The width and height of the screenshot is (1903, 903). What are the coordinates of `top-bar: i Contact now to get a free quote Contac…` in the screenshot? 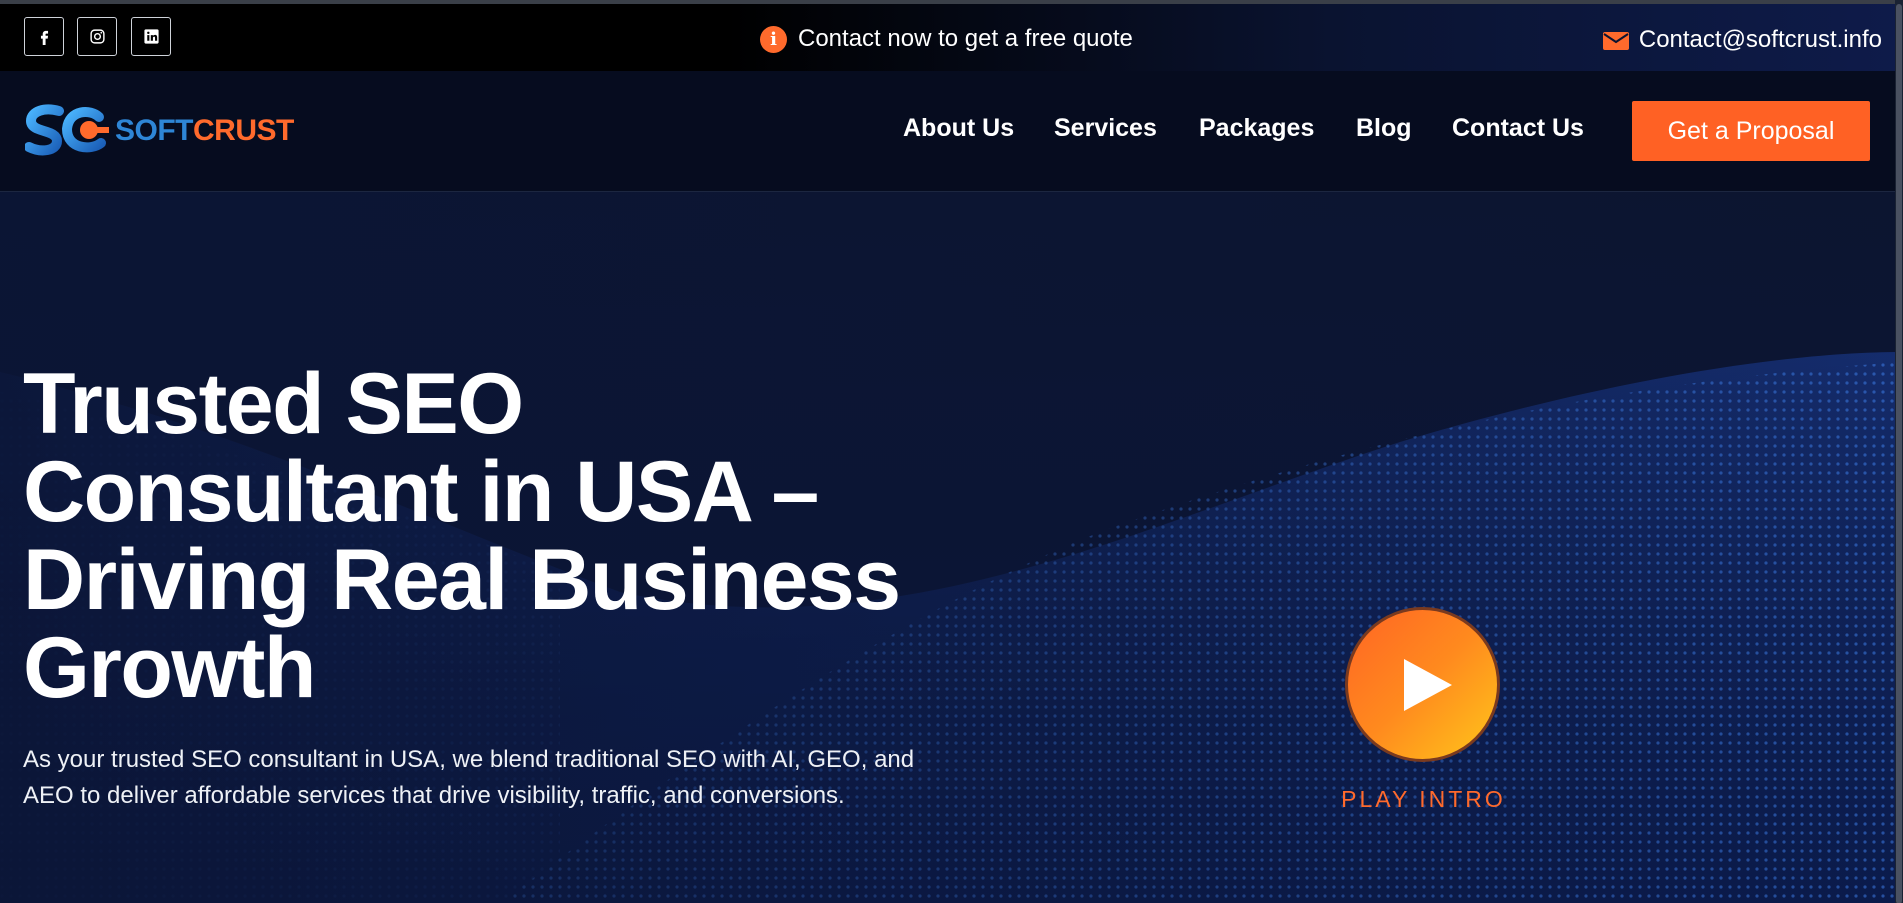 It's located at (951, 37).